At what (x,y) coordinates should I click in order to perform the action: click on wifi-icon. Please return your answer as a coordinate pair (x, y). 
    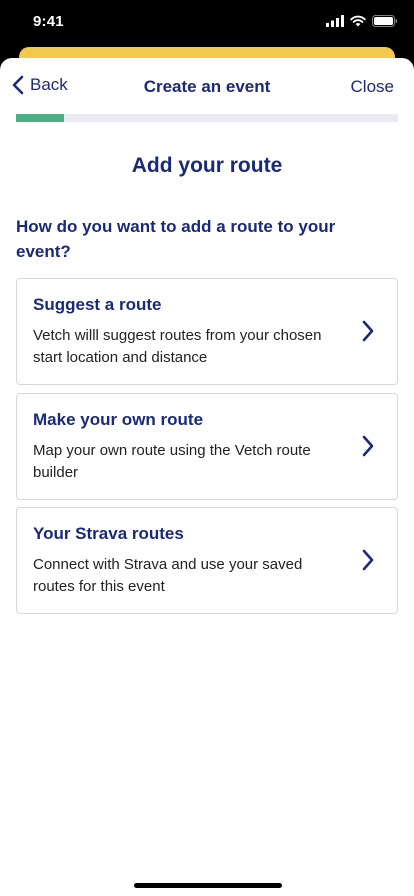
    Looking at the image, I should click on (358, 21).